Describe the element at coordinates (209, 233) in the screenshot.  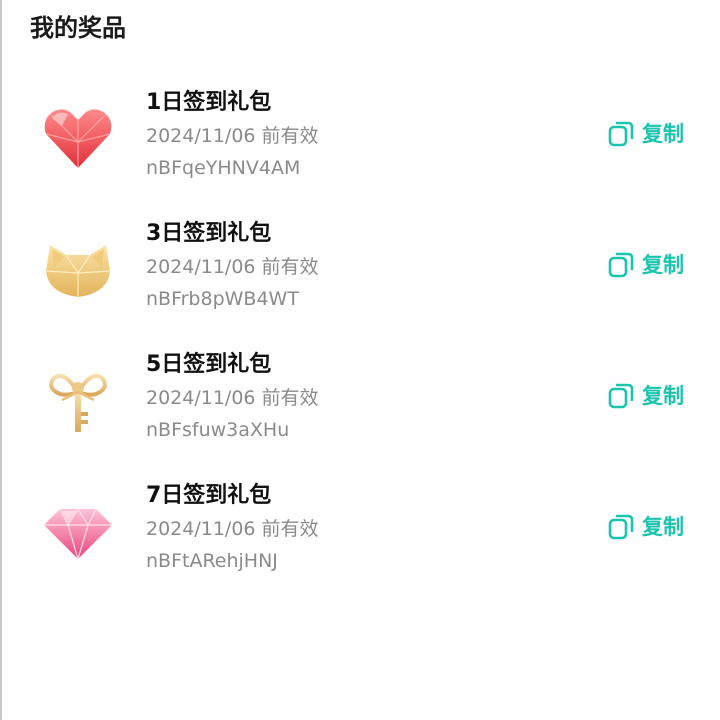
I see `prize-name: 3日签到礼包` at that location.